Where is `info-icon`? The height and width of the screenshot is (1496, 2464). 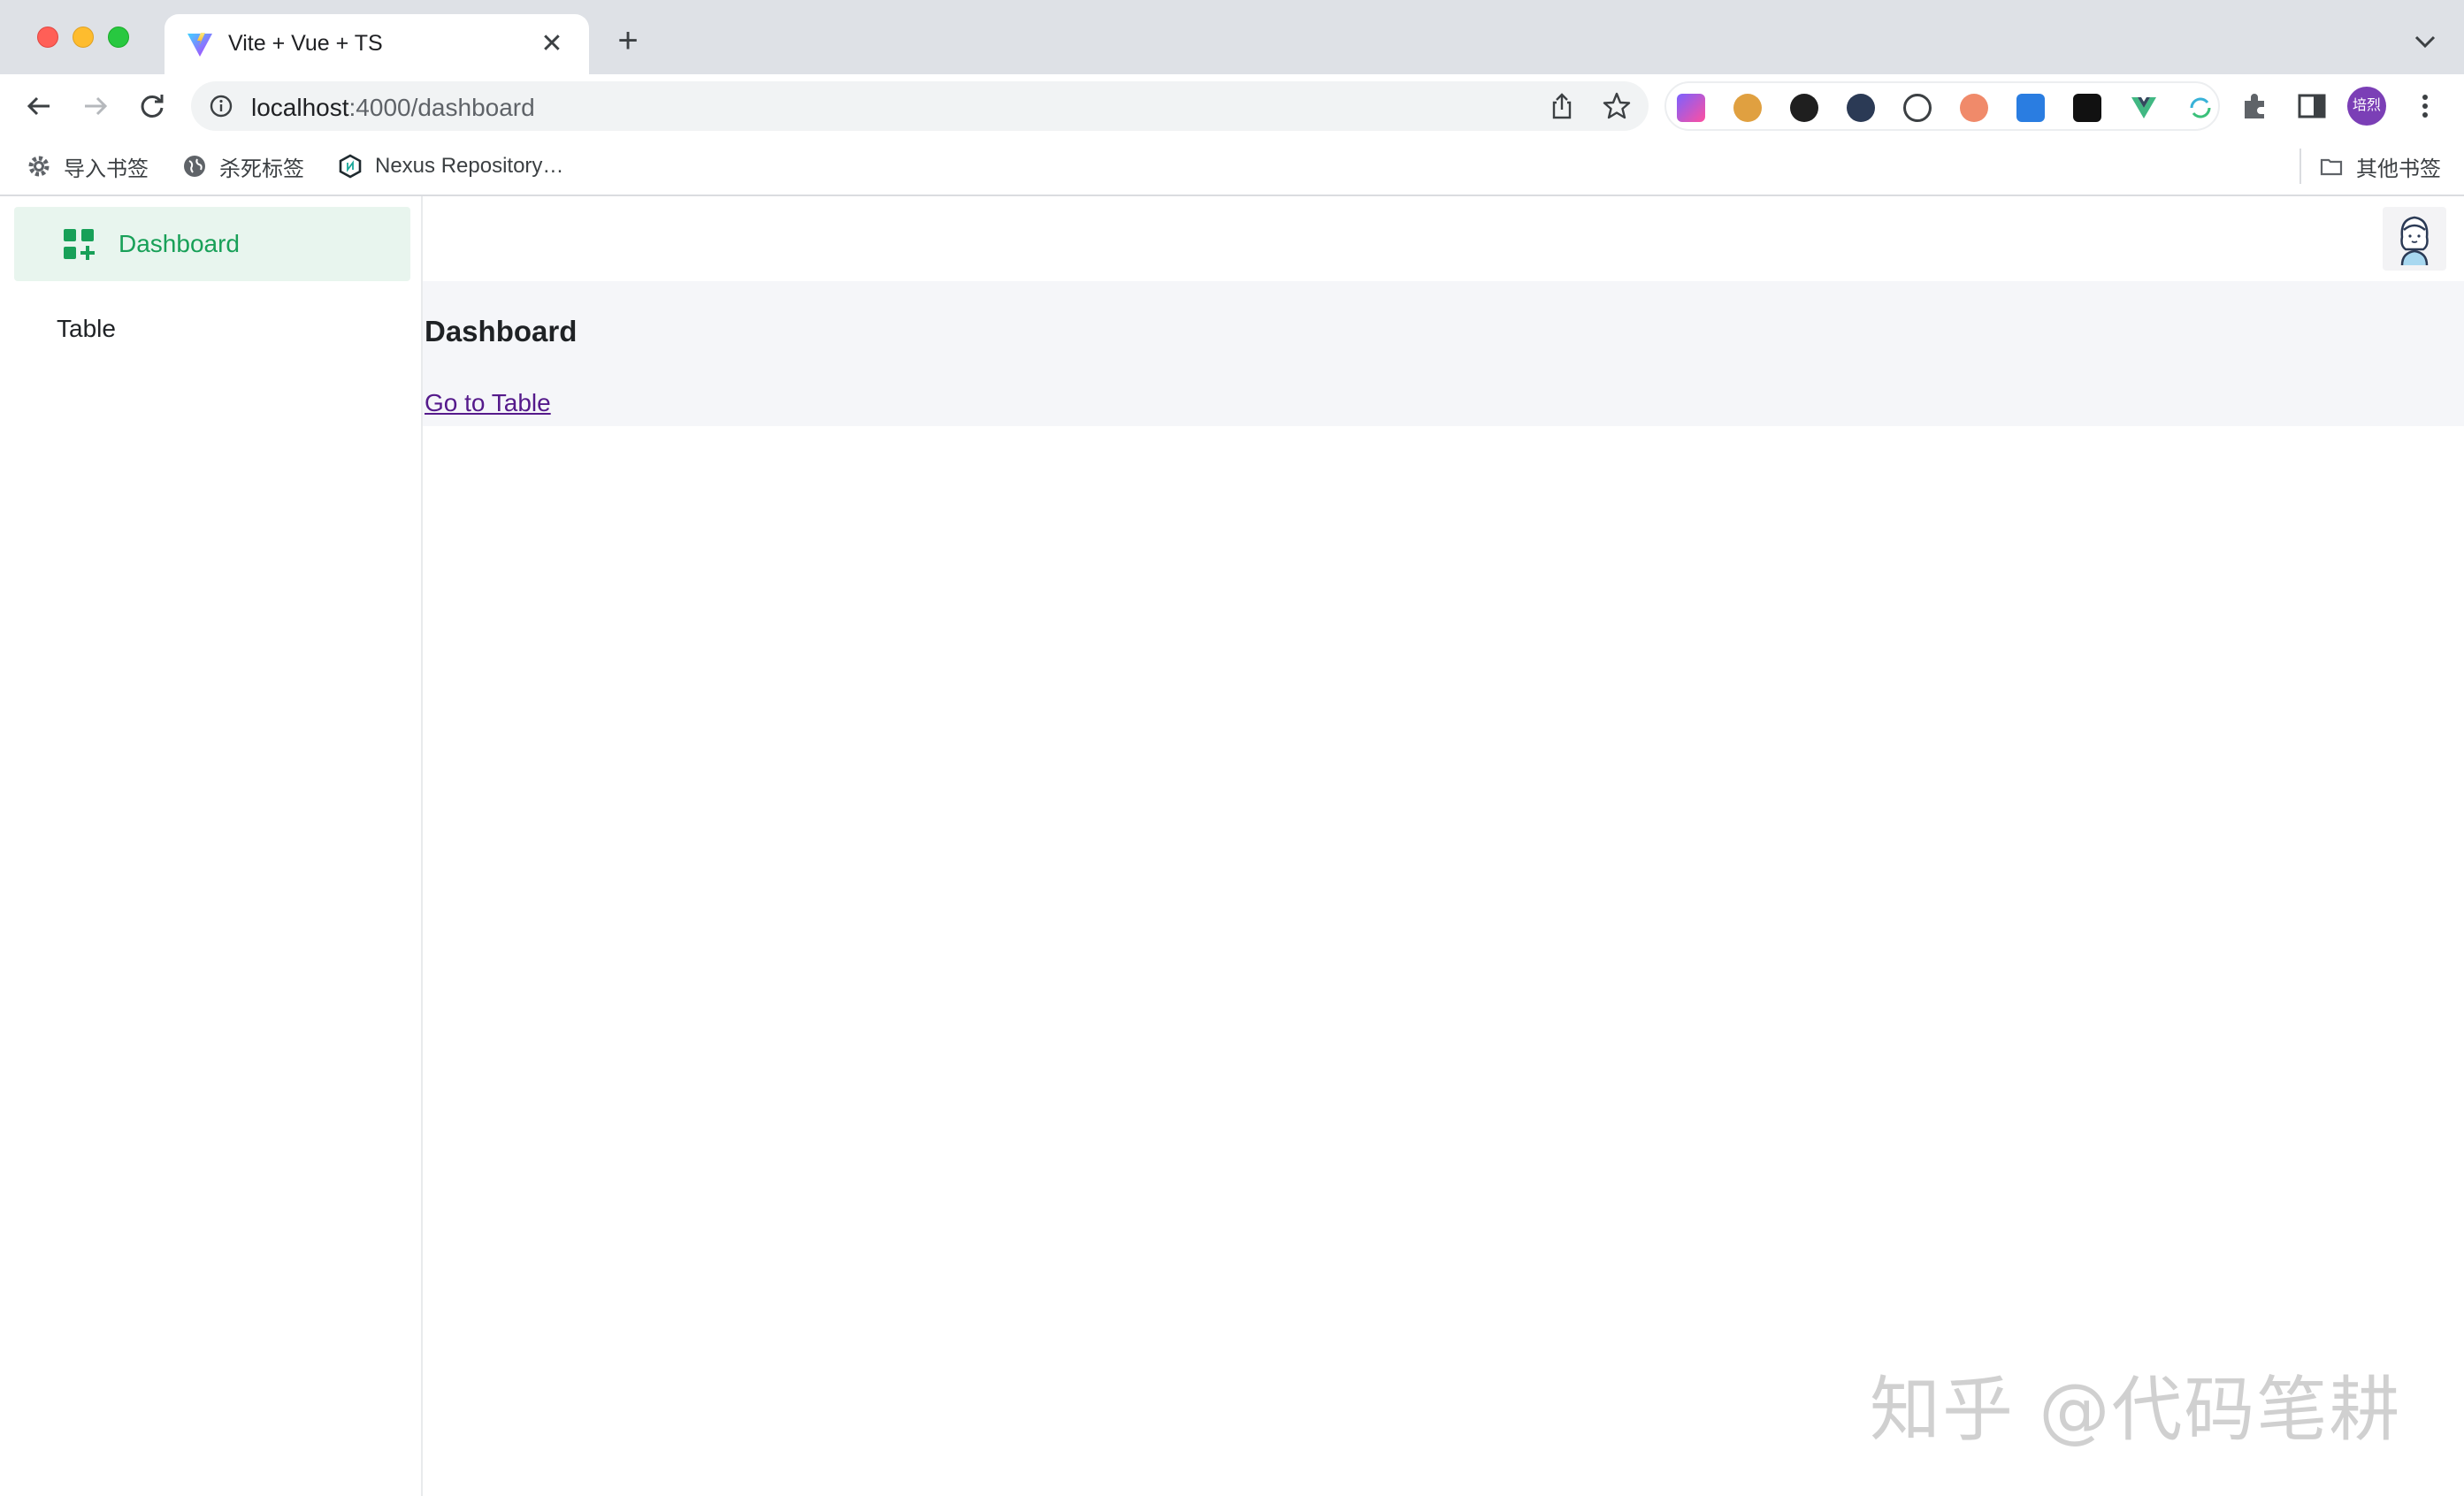
info-icon is located at coordinates (221, 106).